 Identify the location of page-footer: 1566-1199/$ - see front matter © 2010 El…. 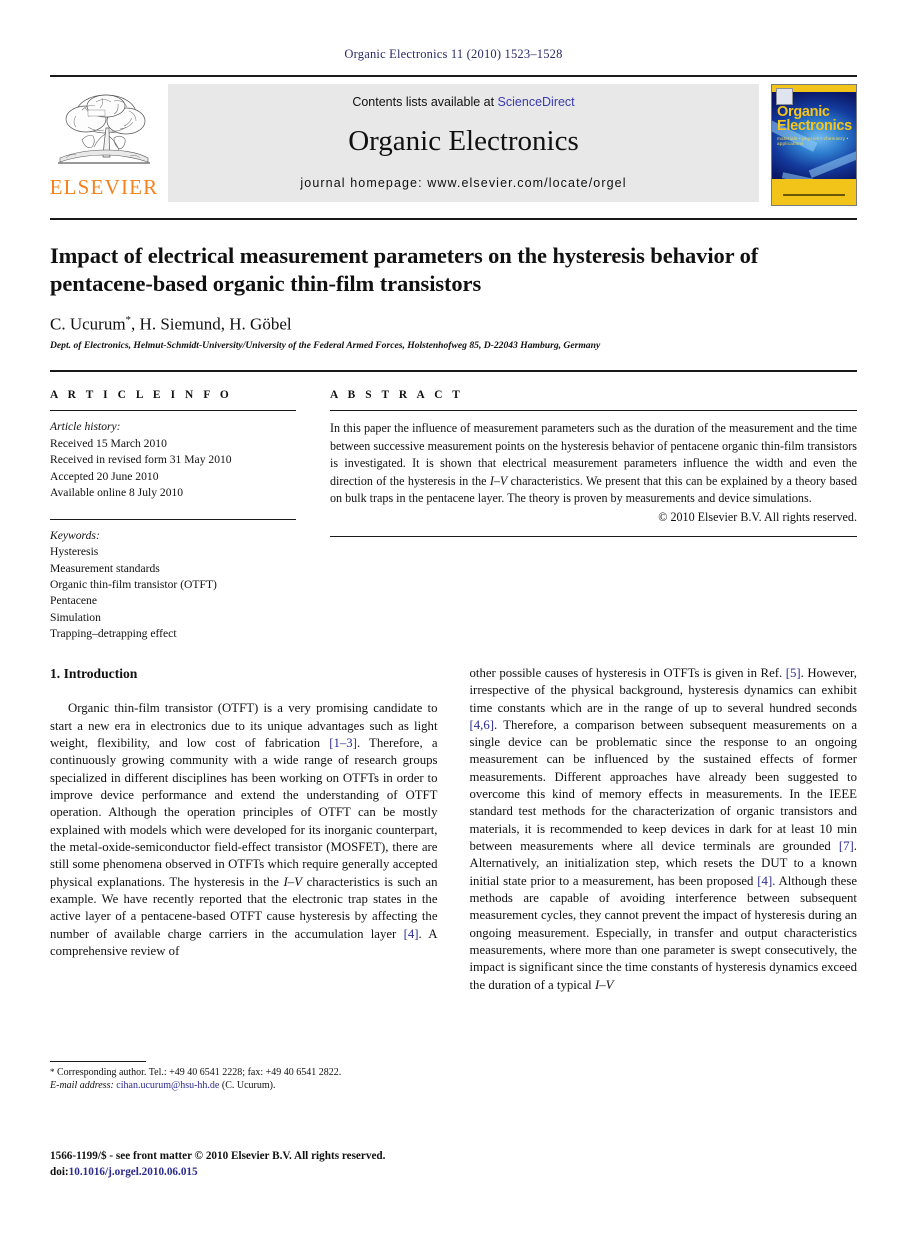
(217, 1164).